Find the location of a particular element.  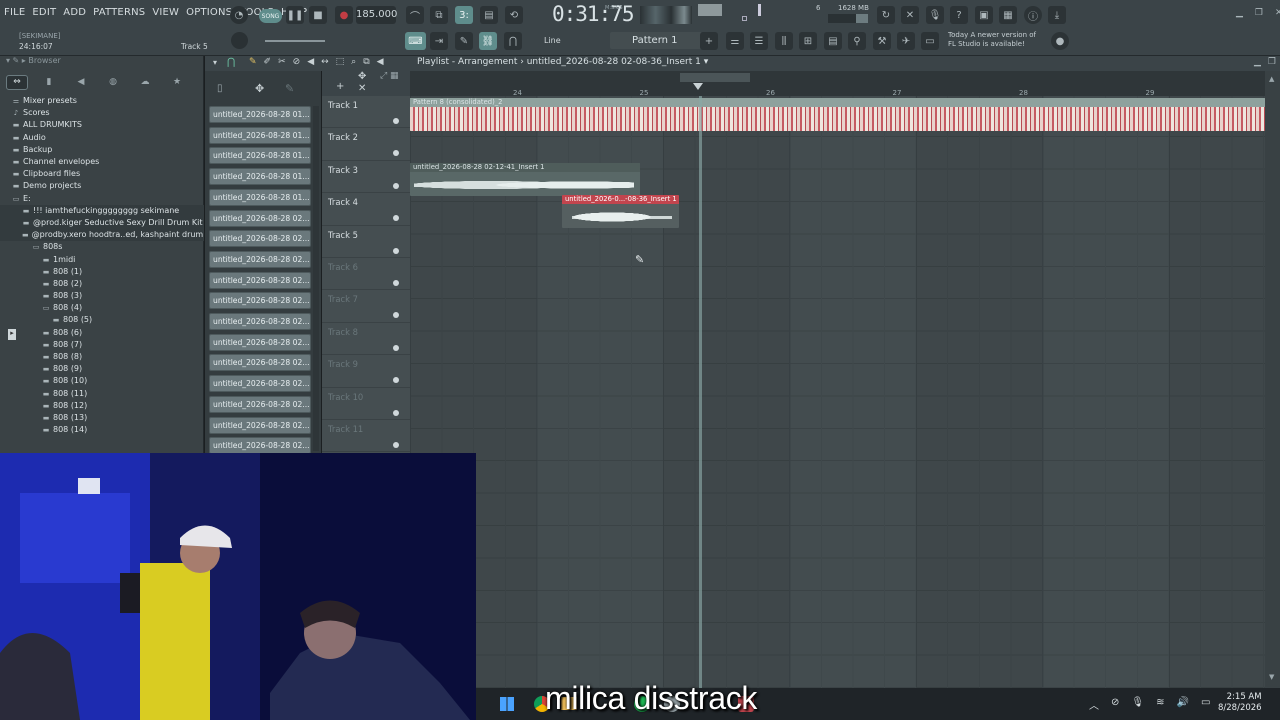

track-header: Track 5 is located at coordinates (366, 242).